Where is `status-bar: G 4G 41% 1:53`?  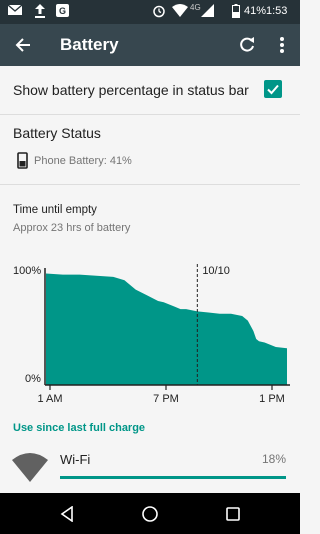
status-bar: G 4G 41% 1:53 is located at coordinates (150, 12).